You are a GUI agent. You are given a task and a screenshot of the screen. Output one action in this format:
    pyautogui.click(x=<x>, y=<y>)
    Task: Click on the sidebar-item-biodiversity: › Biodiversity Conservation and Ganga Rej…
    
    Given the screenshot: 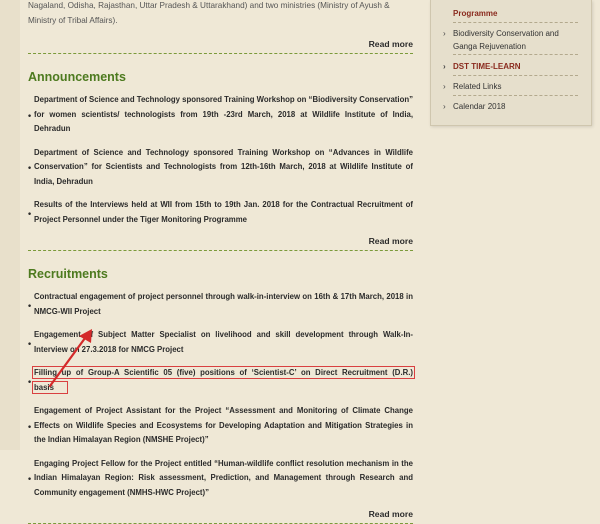 What is the action you would take?
    pyautogui.click(x=508, y=40)
    